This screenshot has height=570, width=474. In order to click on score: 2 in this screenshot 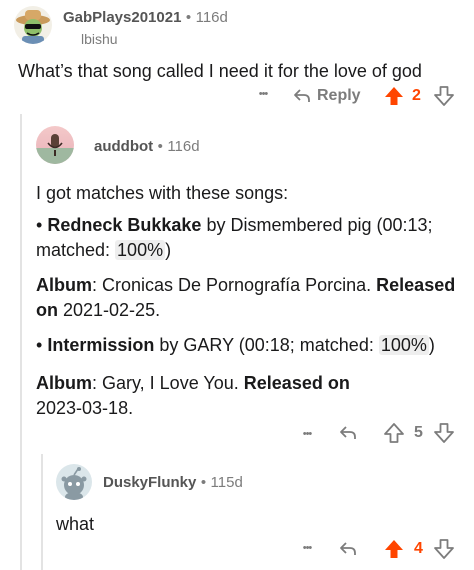, I will do `click(416, 95)`.